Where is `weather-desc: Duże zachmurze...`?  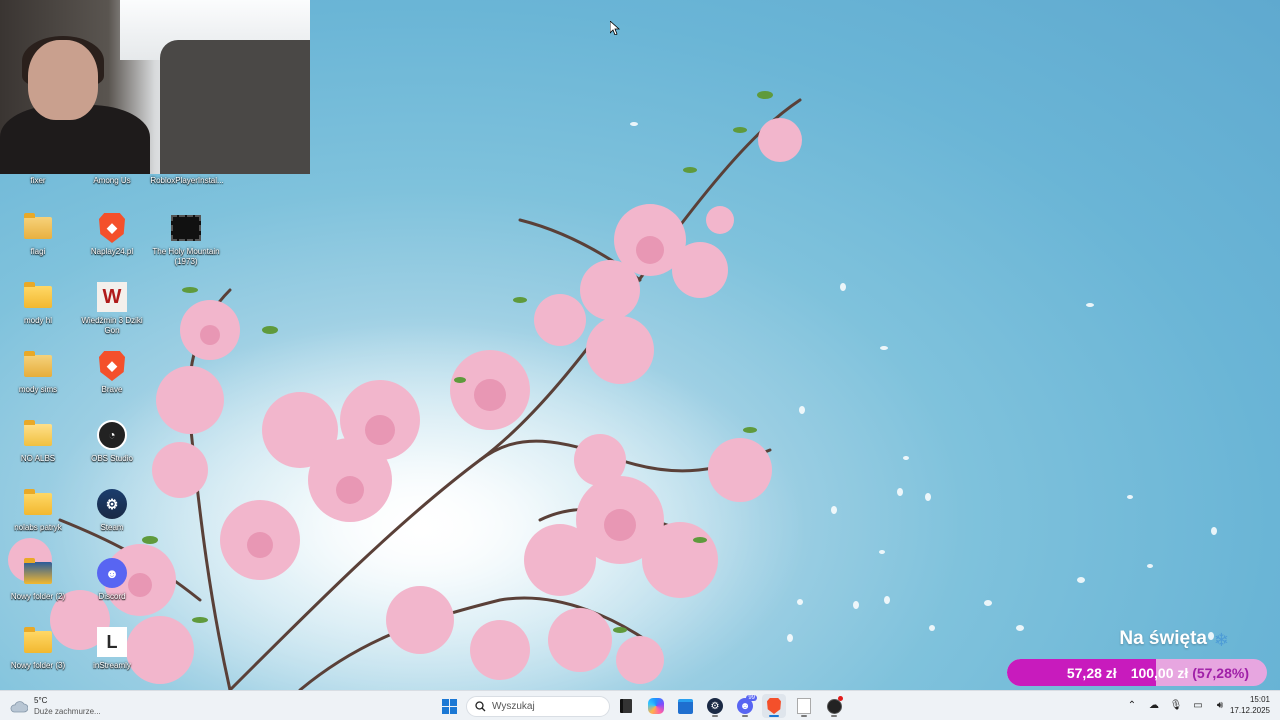 weather-desc: Duże zachmurze... is located at coordinates (67, 711).